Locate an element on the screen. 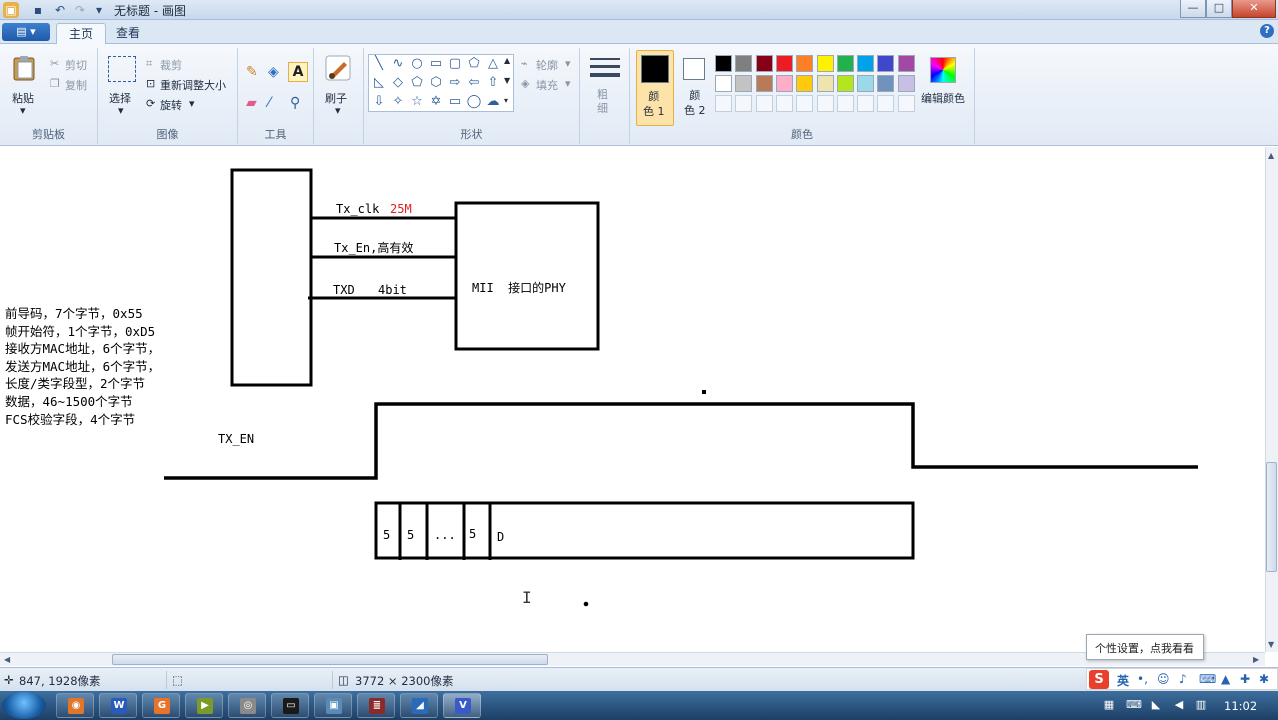 Image resolution: width=1278 pixels, height=720 pixels. paint-menu-button: ▤ ▾ is located at coordinates (26, 32).